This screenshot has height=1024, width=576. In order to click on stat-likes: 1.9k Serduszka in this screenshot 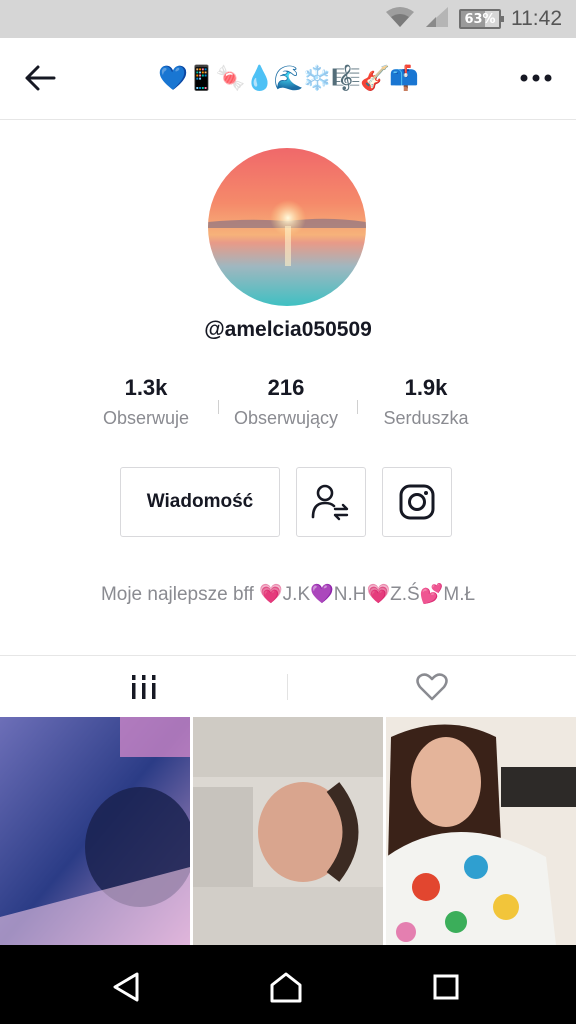, I will do `click(426, 400)`.